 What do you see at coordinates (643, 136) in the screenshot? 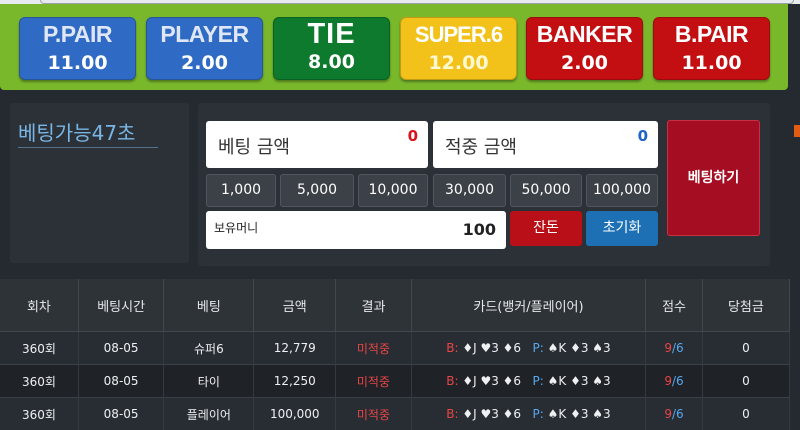
I see `win-amount-value: 0` at bounding box center [643, 136].